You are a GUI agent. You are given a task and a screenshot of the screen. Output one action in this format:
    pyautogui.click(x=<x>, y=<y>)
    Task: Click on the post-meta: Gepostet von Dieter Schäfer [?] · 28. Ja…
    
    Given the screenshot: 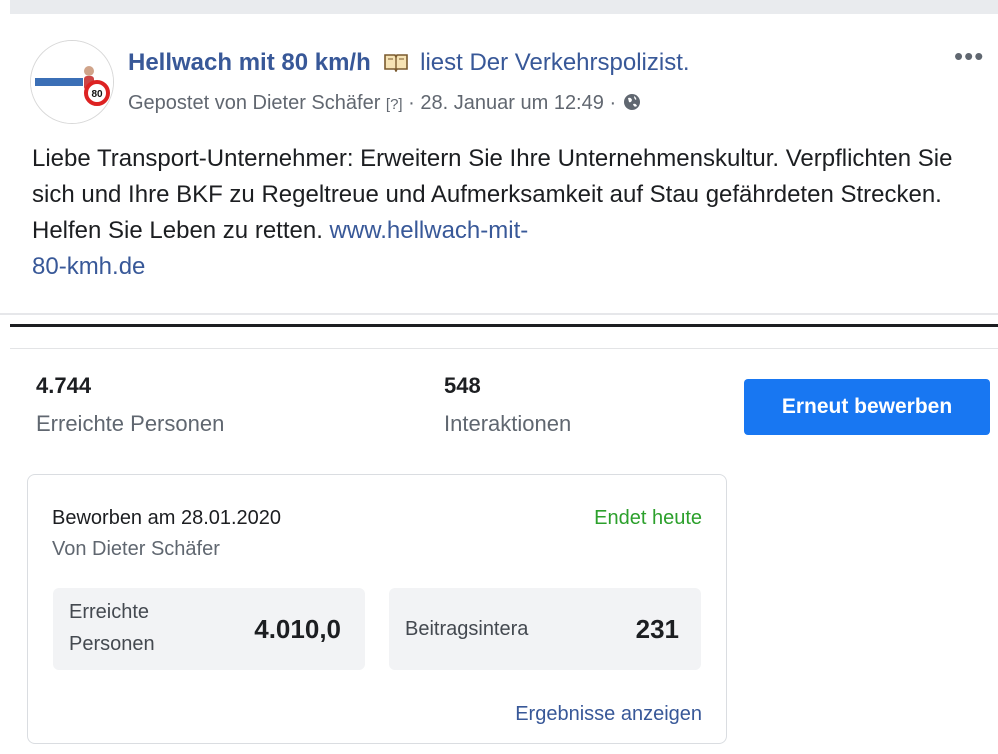 What is the action you would take?
    pyautogui.click(x=385, y=103)
    